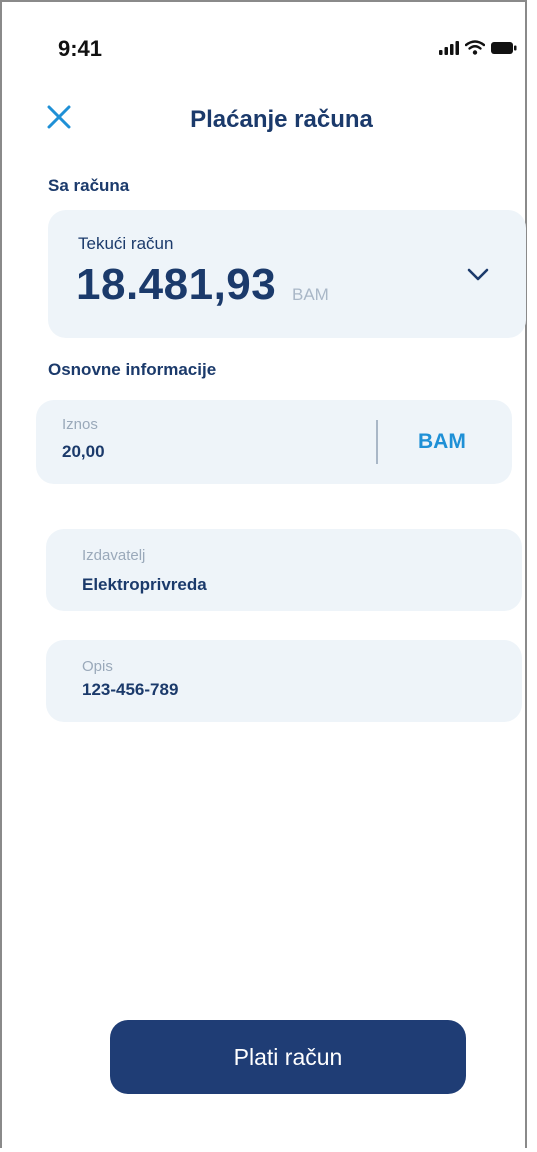 Image resolution: width=537 pixels, height=1152 pixels. Describe the element at coordinates (176, 284) in the screenshot. I see `account-balance: 18.481,93` at that location.